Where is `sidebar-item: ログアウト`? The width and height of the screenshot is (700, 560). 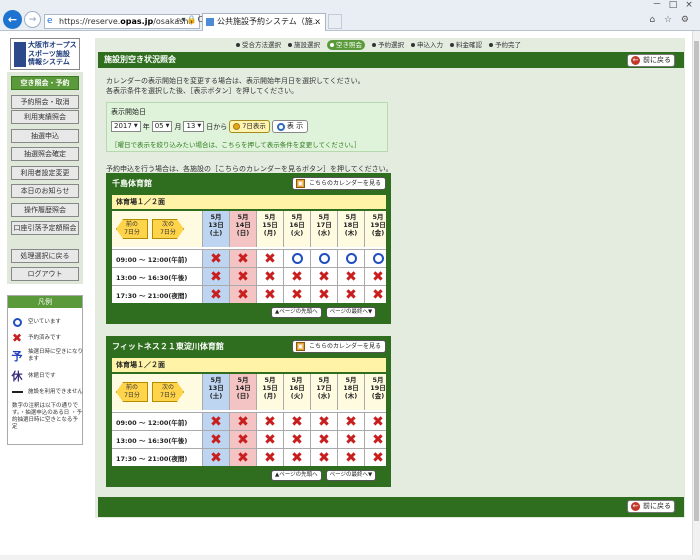
sidebar-item: ログアウト is located at coordinates (45, 274).